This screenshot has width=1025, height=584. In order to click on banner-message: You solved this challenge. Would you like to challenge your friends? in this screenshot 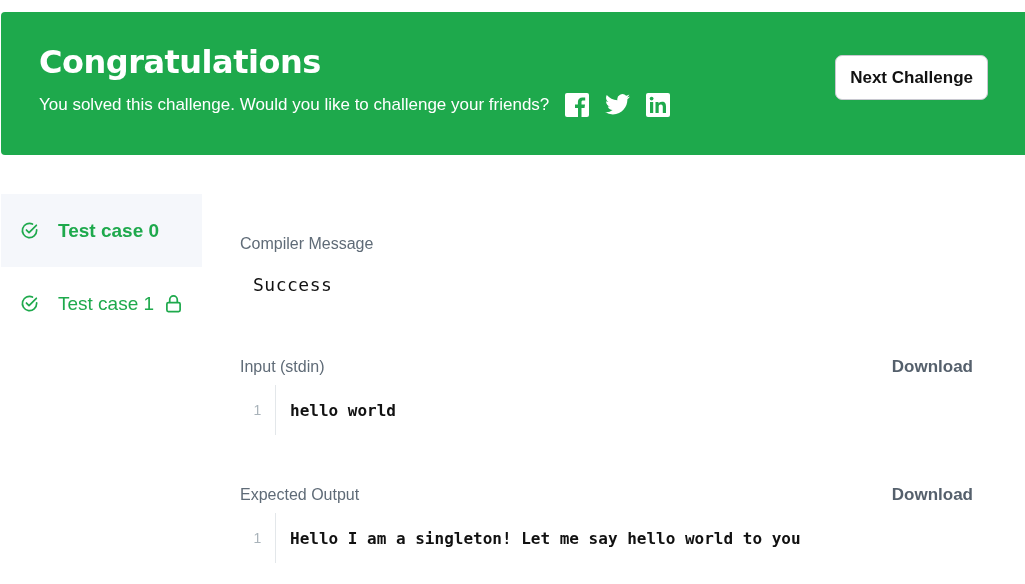, I will do `click(294, 104)`.